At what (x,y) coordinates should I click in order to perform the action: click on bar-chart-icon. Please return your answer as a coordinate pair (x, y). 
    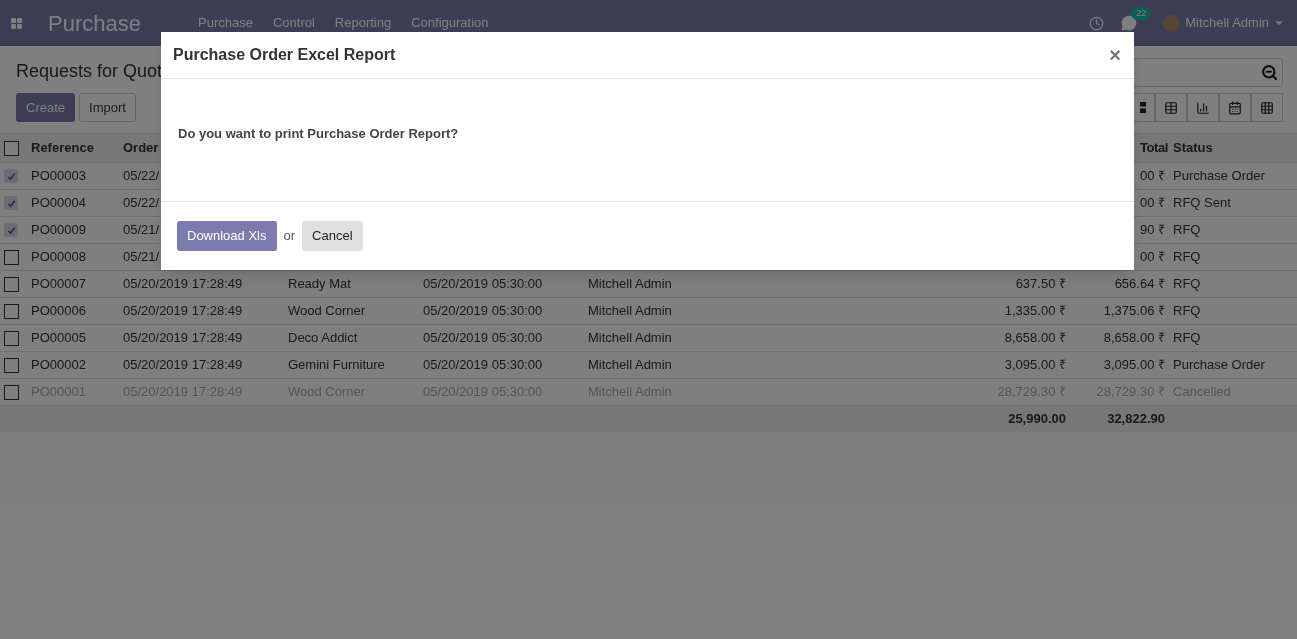
    Looking at the image, I should click on (1203, 107).